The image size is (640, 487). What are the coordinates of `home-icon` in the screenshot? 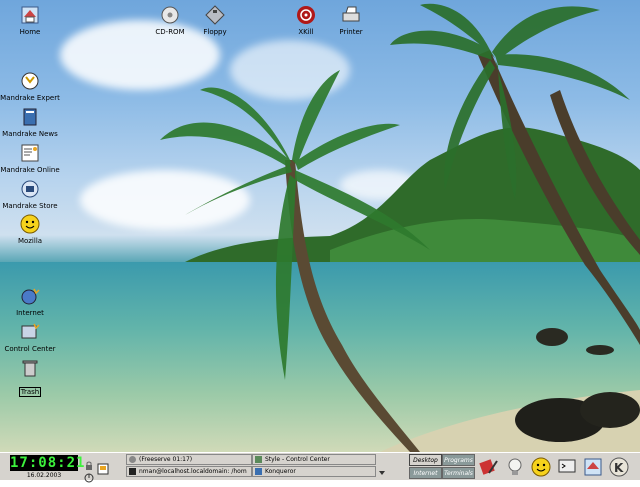 It's located at (30, 15).